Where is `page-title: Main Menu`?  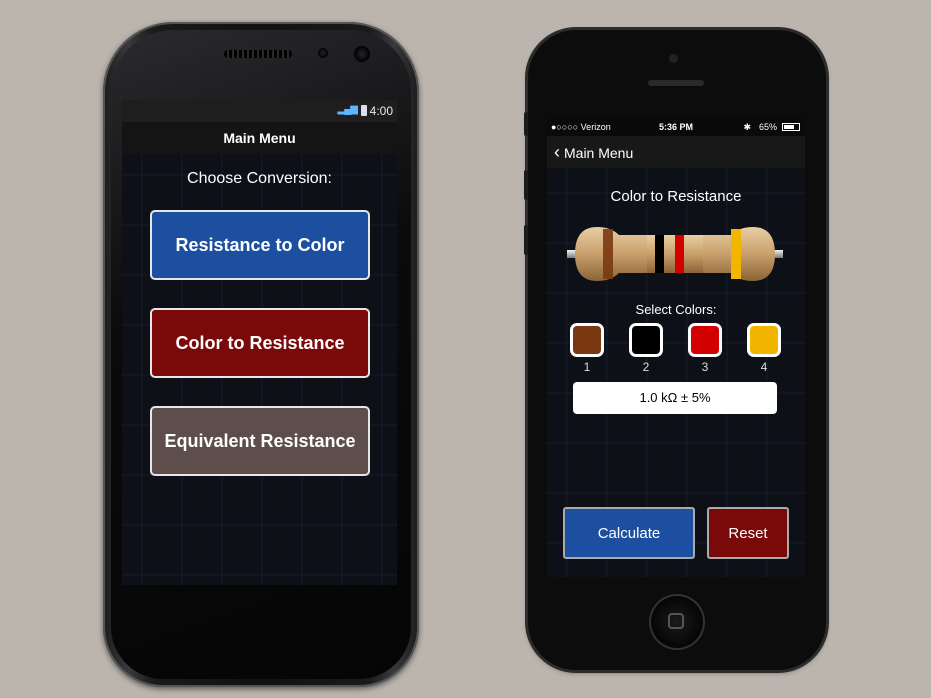
page-title: Main Menu is located at coordinates (259, 138).